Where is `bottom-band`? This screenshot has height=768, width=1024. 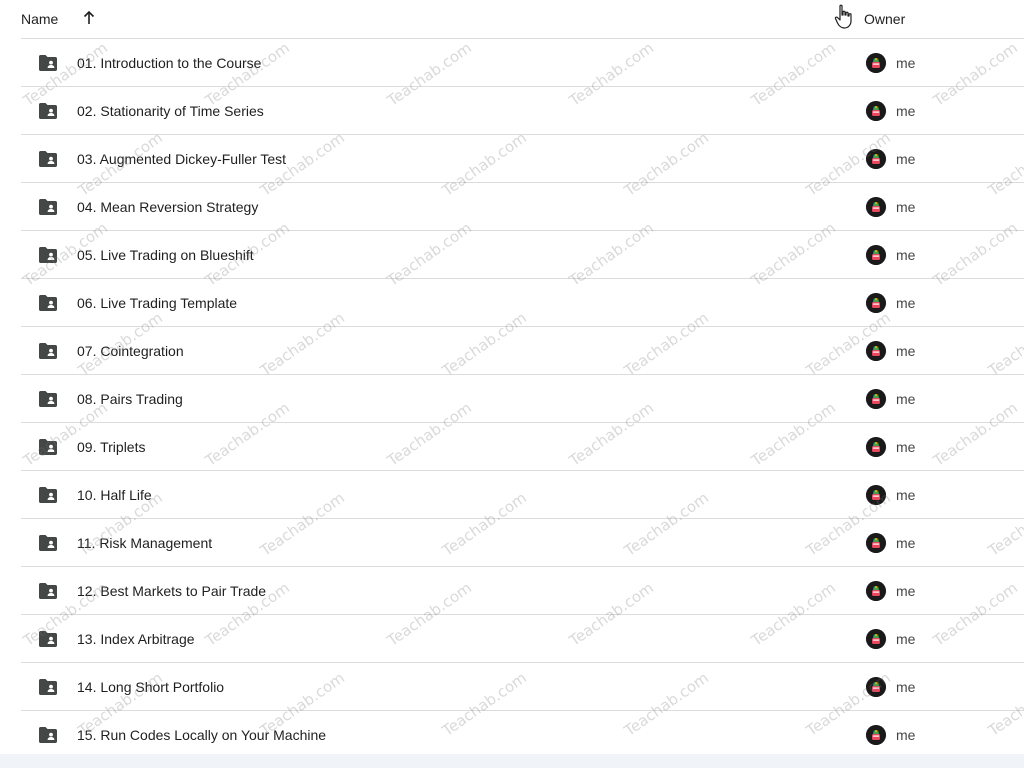
bottom-band is located at coordinates (512, 761).